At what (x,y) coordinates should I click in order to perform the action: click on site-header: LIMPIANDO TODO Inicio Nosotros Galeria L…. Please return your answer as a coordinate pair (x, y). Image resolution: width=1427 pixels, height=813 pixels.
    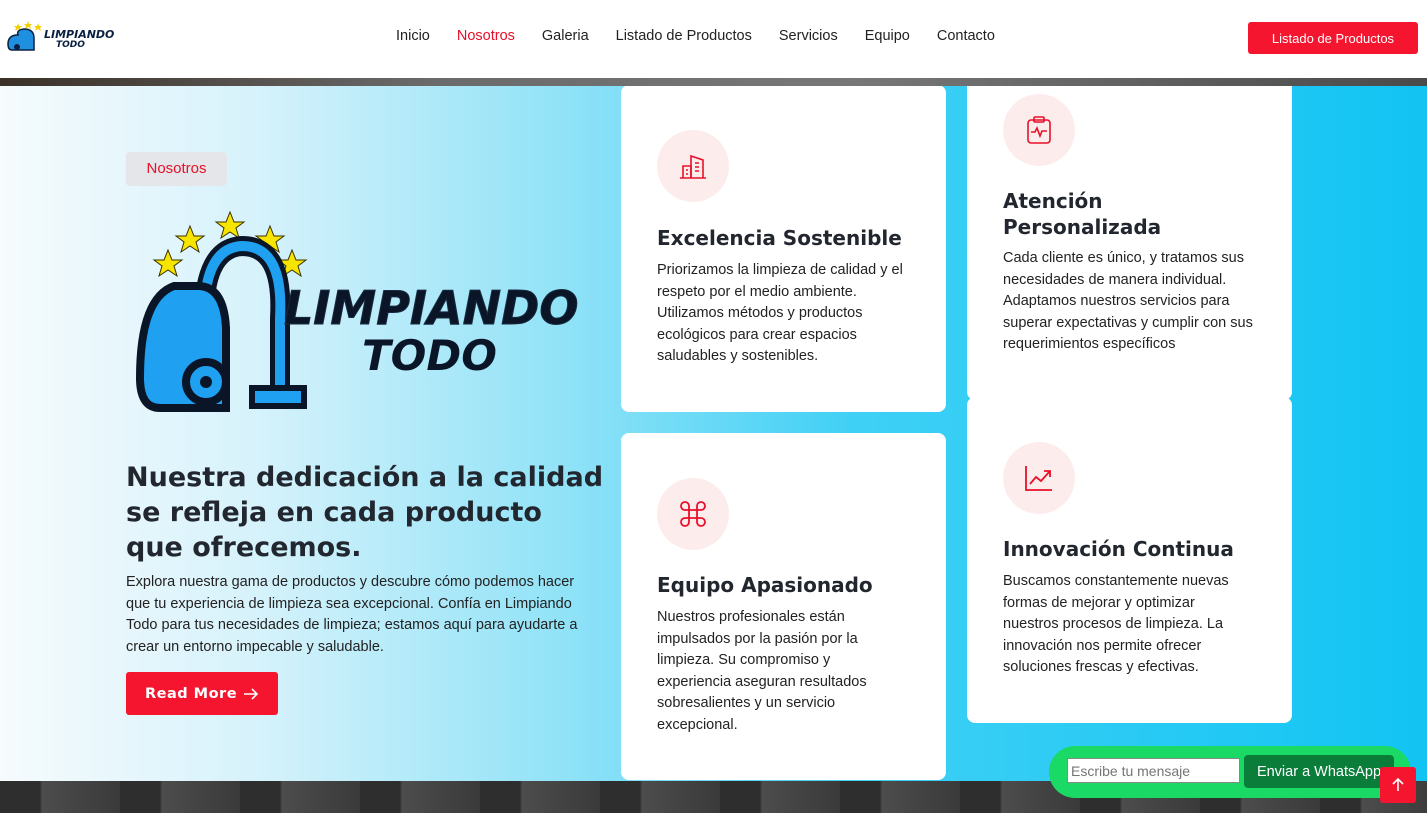
    Looking at the image, I should click on (713, 39).